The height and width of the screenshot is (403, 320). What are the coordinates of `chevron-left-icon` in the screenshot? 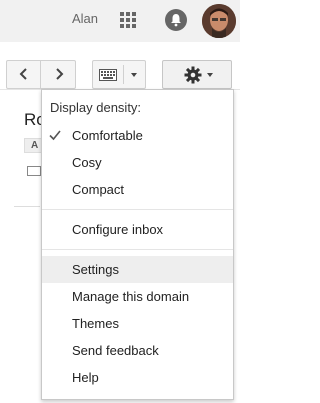 It's located at (23, 74).